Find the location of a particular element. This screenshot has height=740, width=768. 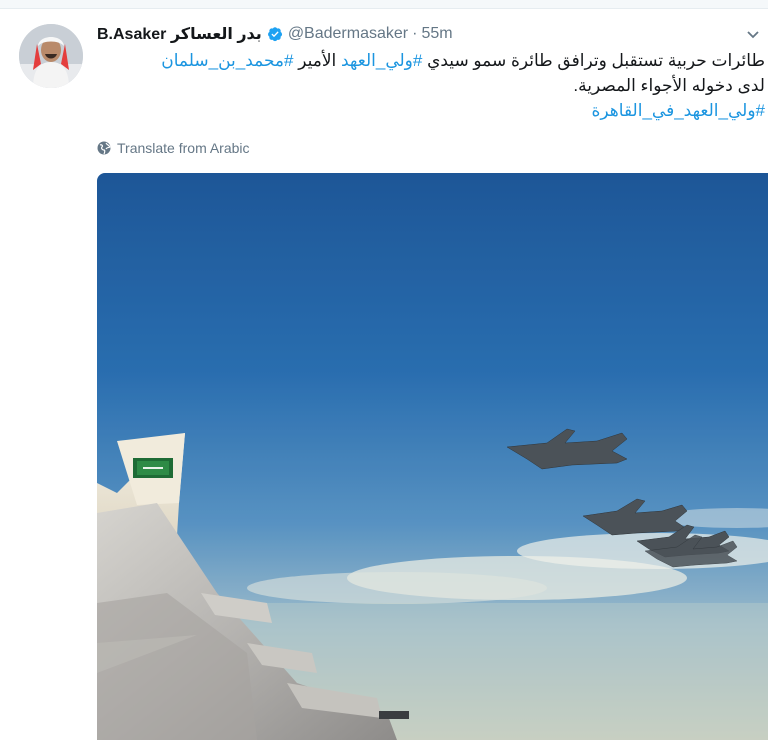

timestamp: 55m is located at coordinates (436, 34).